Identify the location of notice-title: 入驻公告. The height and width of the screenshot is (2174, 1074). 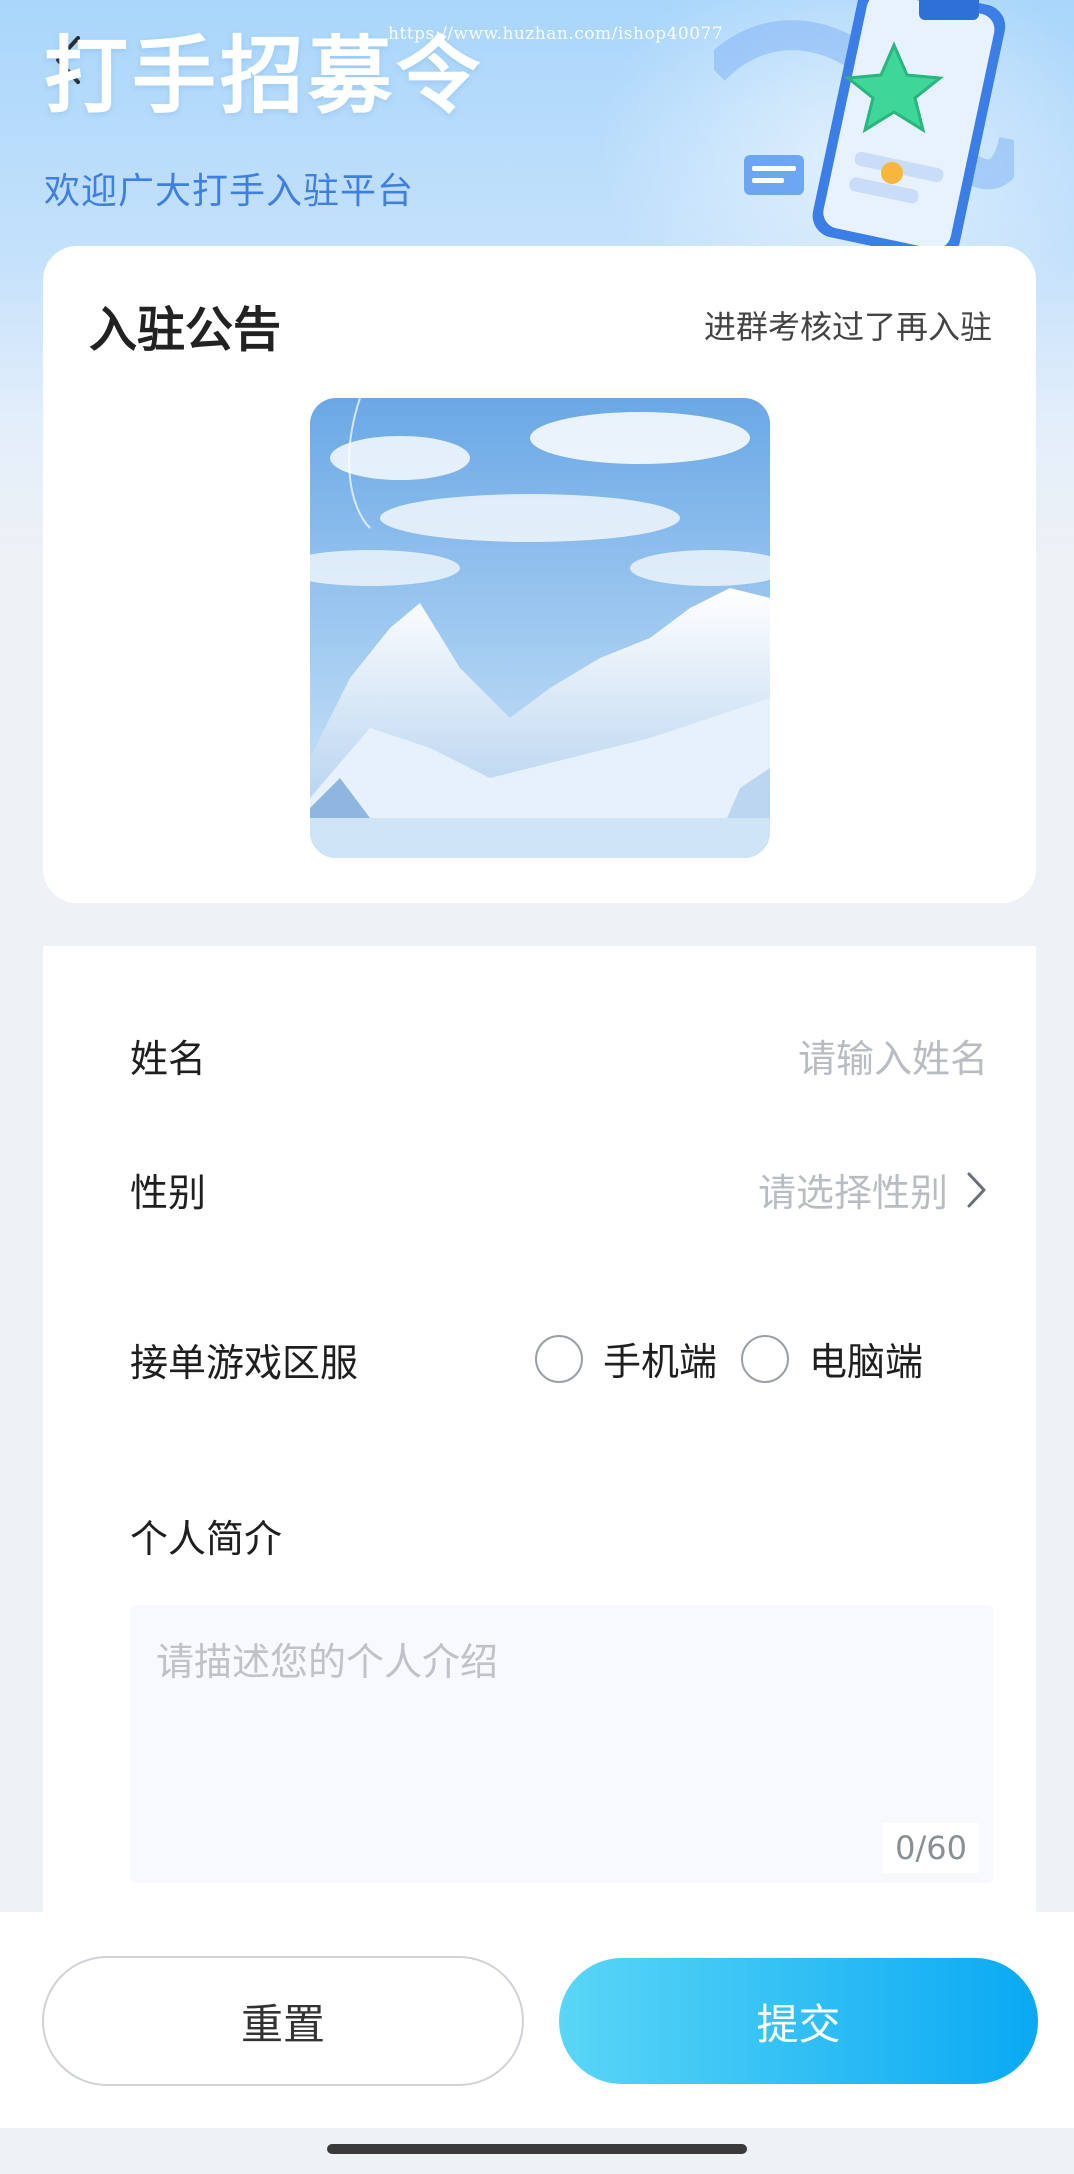
(185, 330).